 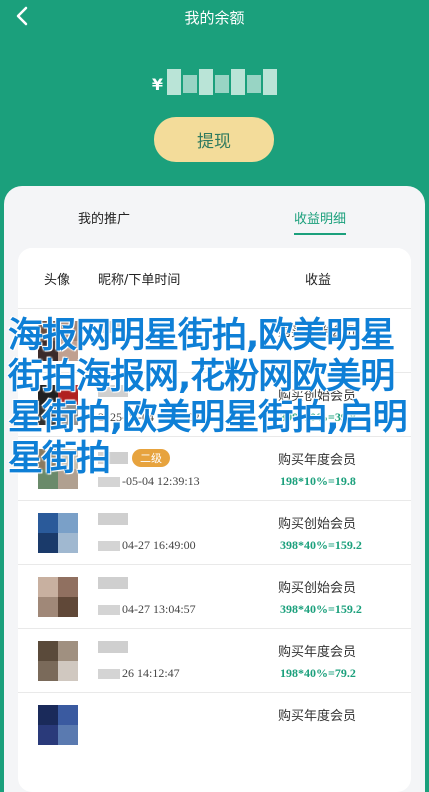 What do you see at coordinates (147, 609) in the screenshot?
I see `order-time: 04-27 13:04:57` at bounding box center [147, 609].